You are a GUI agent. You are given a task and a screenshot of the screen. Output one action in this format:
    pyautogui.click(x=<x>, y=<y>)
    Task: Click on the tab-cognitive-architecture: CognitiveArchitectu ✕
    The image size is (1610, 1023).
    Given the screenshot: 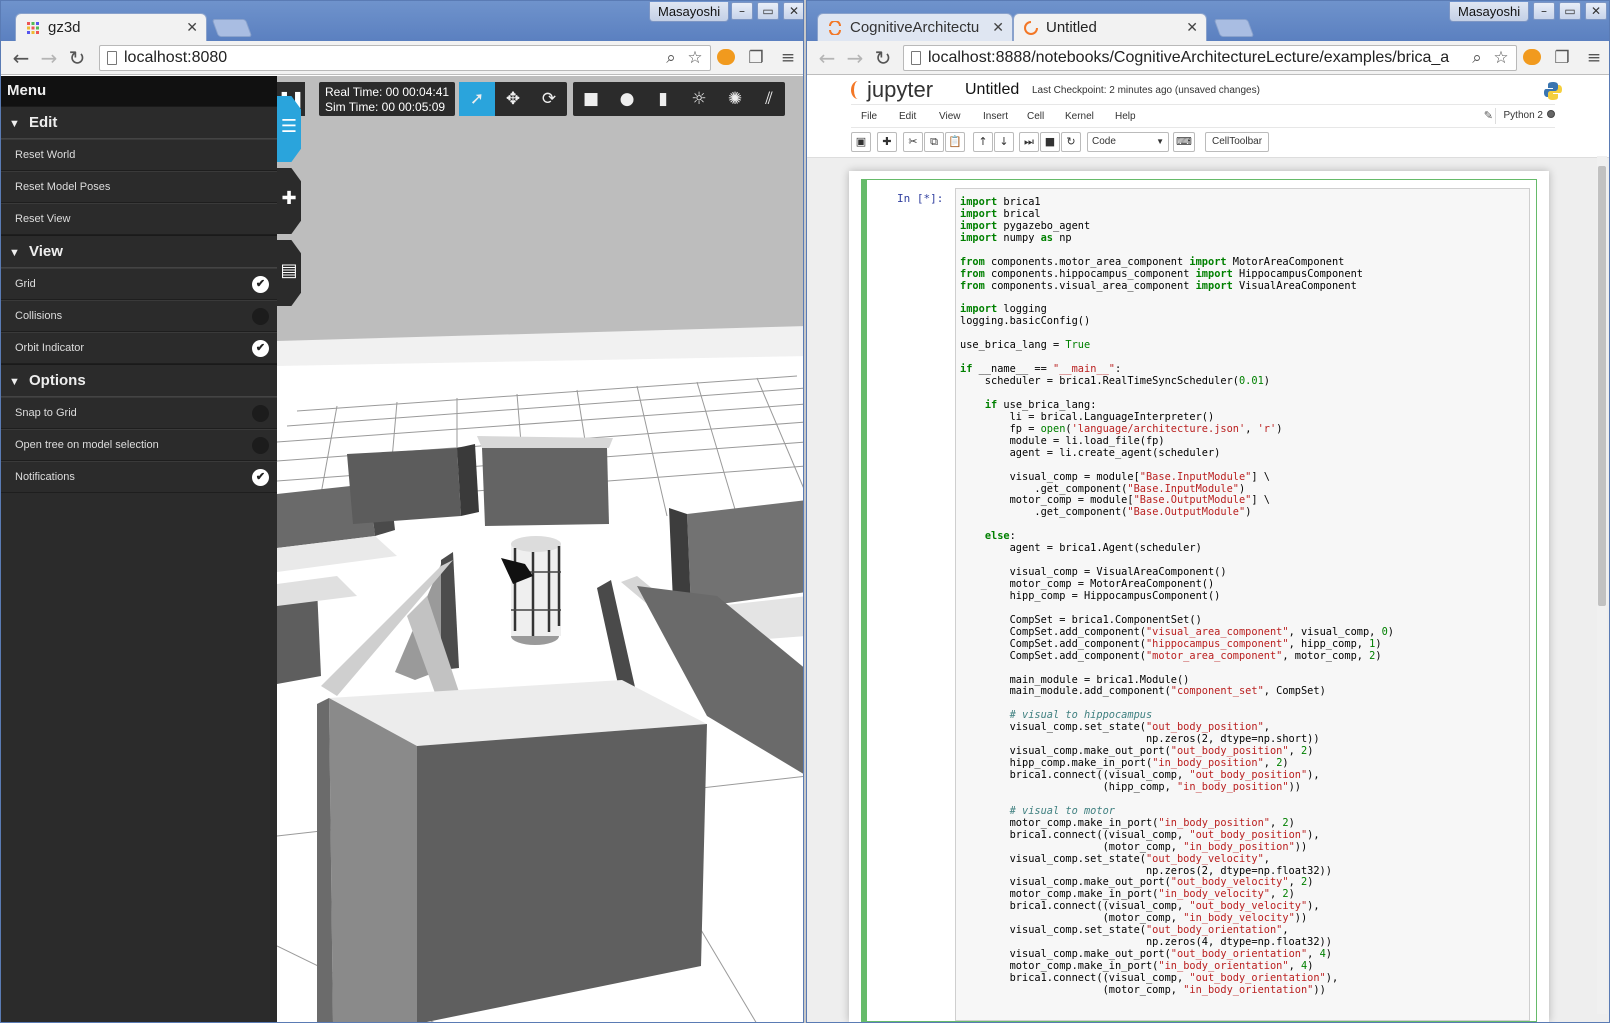 What is the action you would take?
    pyautogui.click(x=915, y=27)
    